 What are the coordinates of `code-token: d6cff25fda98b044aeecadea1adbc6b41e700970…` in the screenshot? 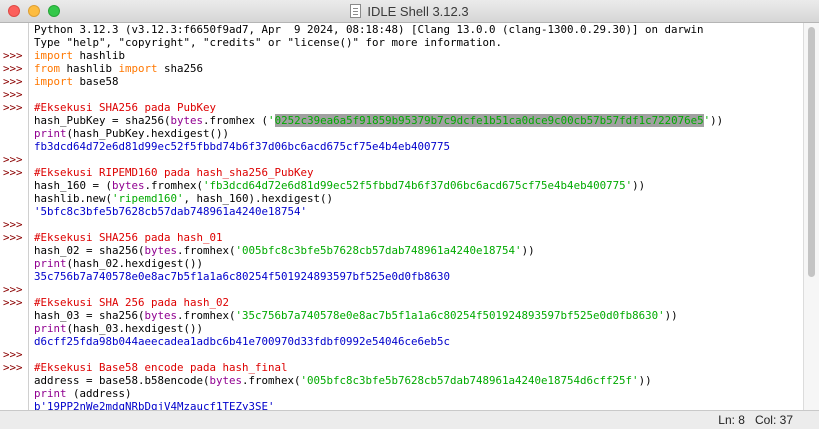 It's located at (242, 341).